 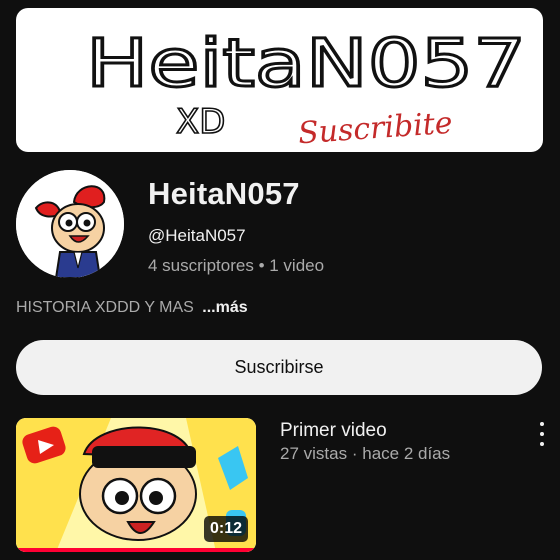 I want to click on avatar-image, so click(x=70, y=224).